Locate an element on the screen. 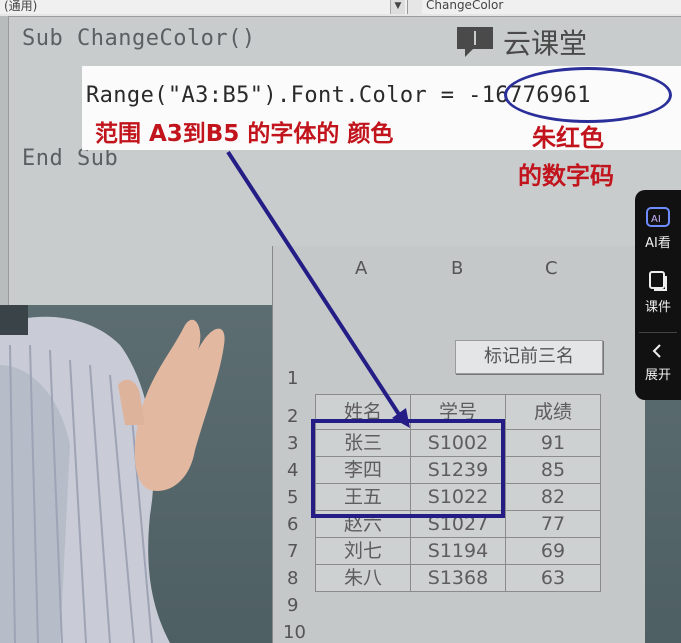  courseware-icon is located at coordinates (658, 281).